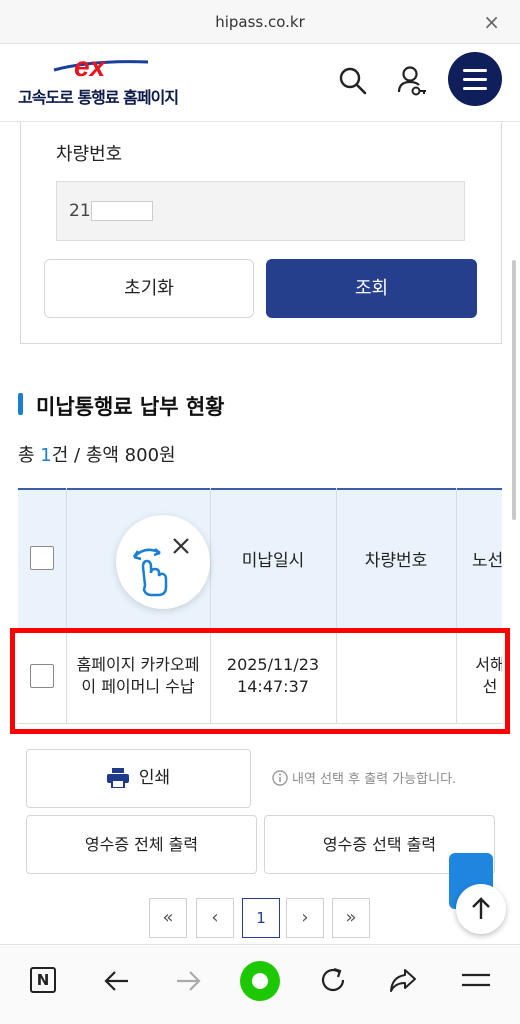  What do you see at coordinates (261, 918) in the screenshot?
I see `page-1-button: 1` at bounding box center [261, 918].